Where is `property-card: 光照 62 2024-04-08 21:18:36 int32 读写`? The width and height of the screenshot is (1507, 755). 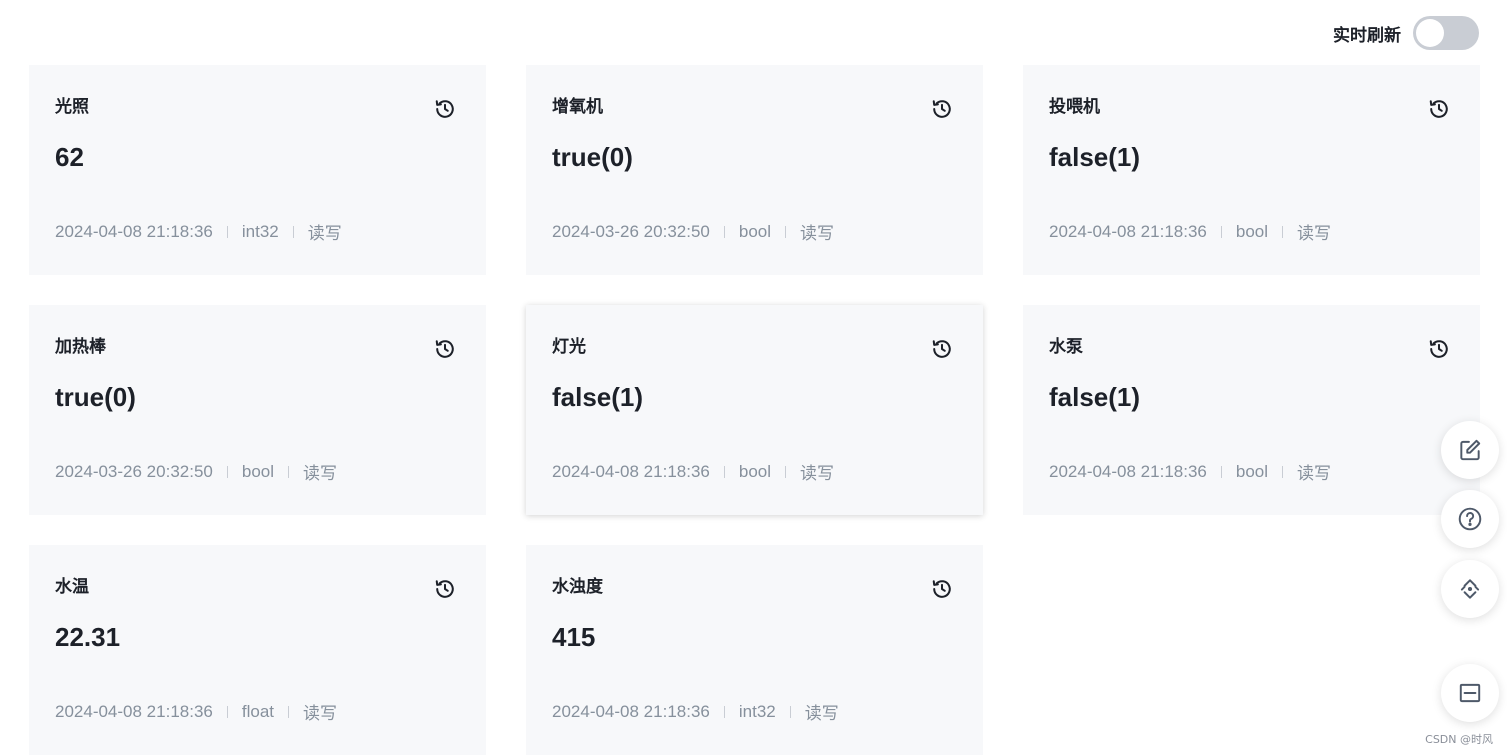 property-card: 光照 62 2024-04-08 21:18:36 int32 读写 is located at coordinates (257, 170).